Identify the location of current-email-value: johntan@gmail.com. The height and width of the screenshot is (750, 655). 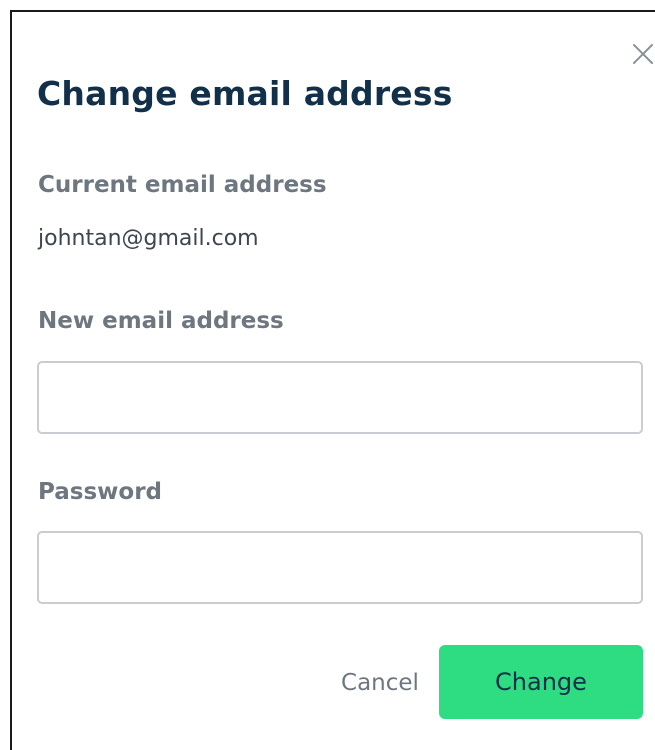
(148, 238).